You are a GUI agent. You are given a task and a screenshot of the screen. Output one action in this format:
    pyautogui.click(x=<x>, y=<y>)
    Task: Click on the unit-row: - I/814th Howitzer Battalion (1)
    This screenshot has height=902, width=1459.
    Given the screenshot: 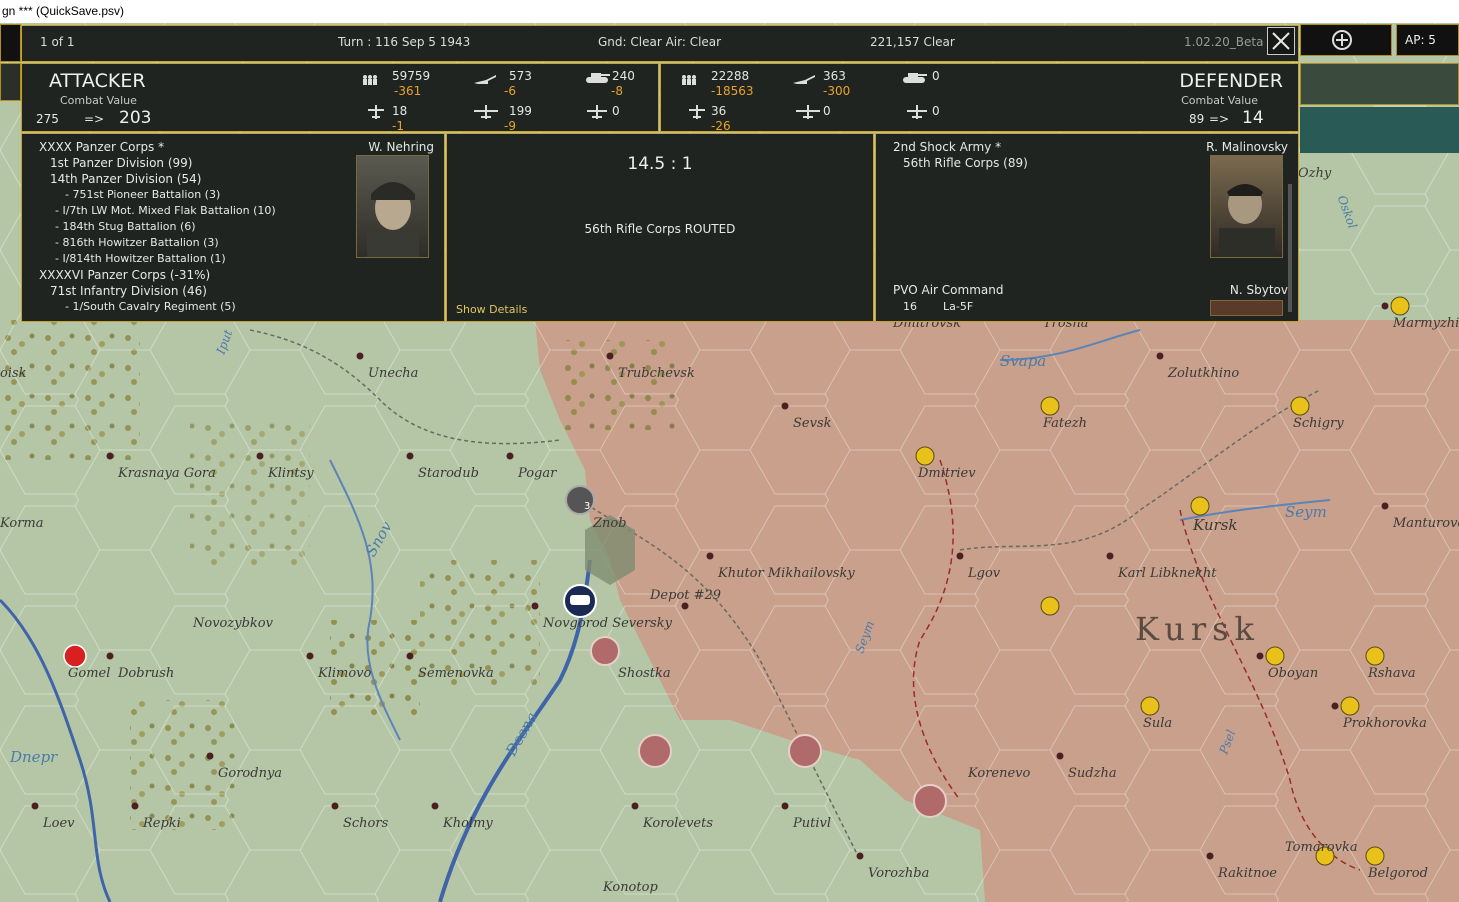 What is the action you would take?
    pyautogui.click(x=140, y=258)
    